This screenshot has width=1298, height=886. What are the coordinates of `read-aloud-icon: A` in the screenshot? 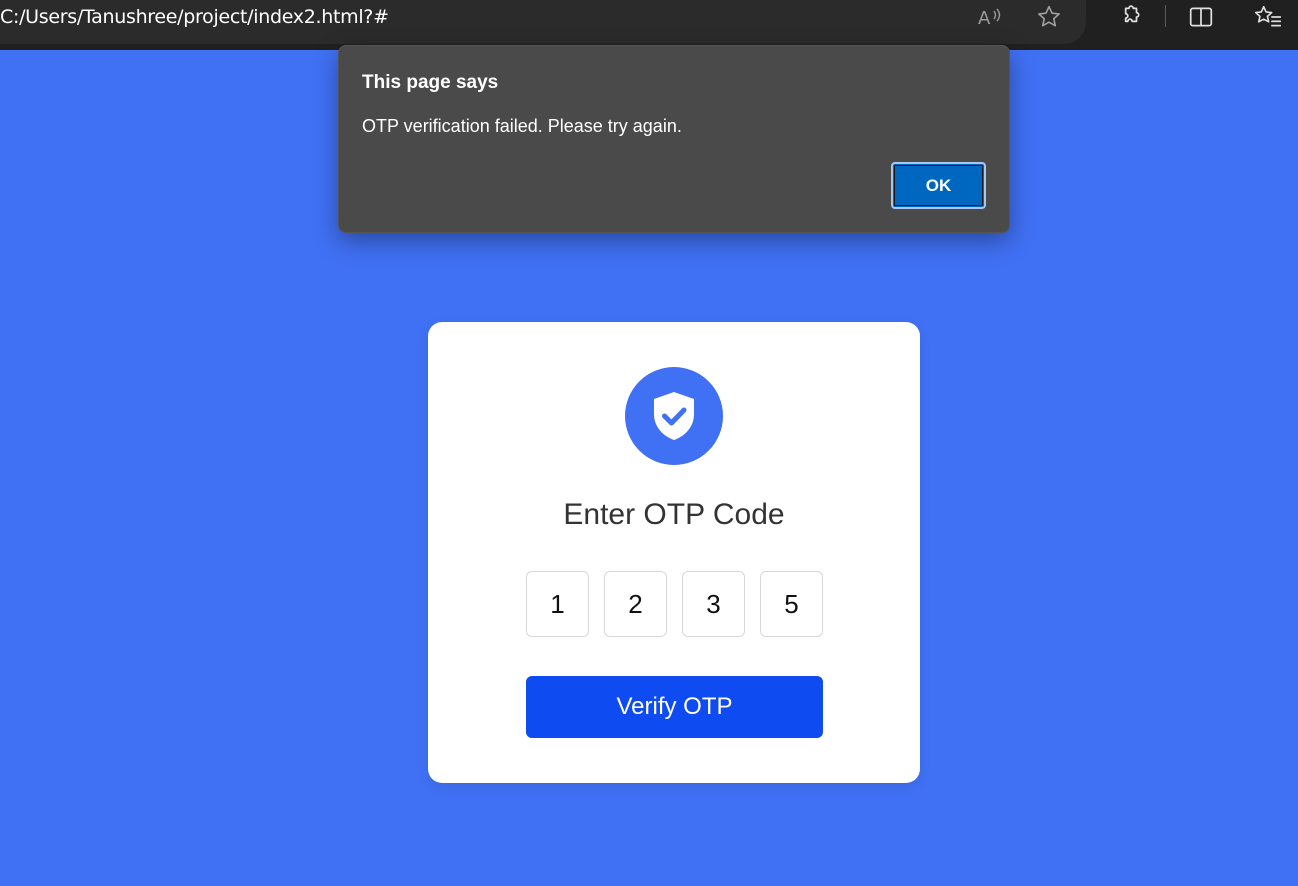 It's located at (990, 17).